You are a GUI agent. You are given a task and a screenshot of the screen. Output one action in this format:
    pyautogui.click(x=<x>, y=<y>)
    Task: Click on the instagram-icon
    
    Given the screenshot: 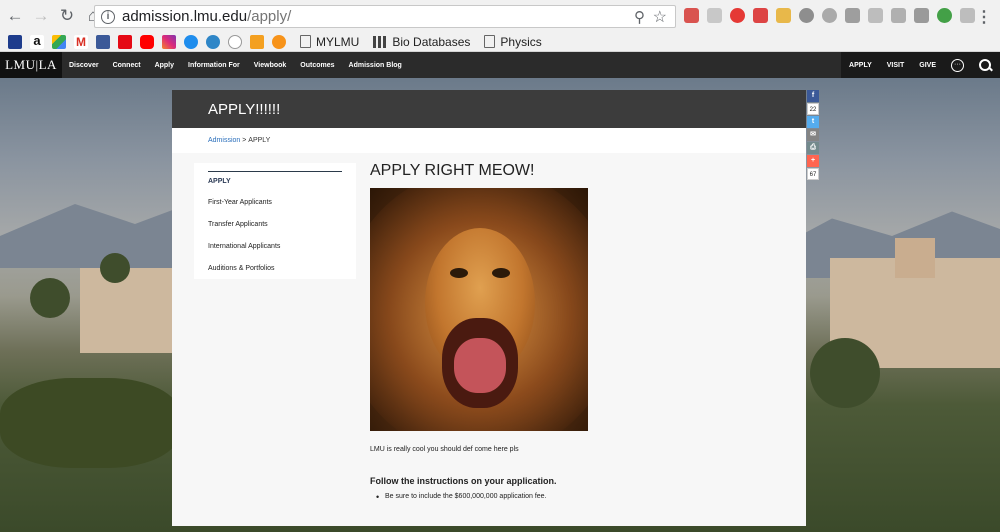 What is the action you would take?
    pyautogui.click(x=169, y=41)
    